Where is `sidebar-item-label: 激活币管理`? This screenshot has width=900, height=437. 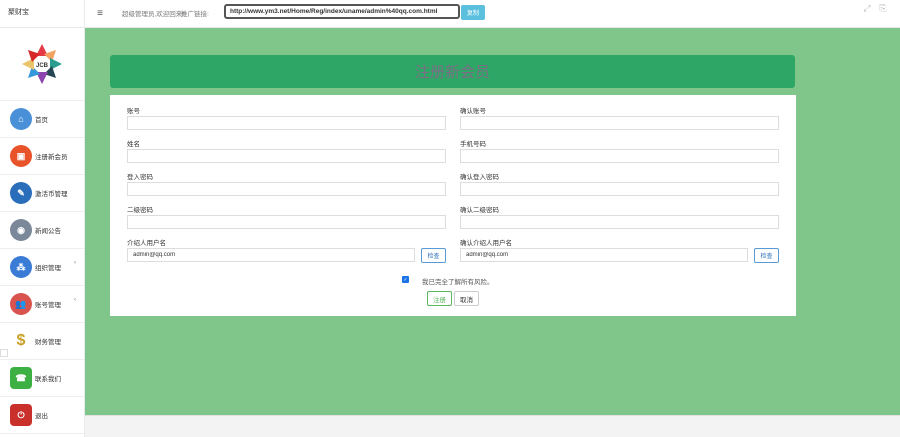
sidebar-item-label: 激活币管理 is located at coordinates (51, 194).